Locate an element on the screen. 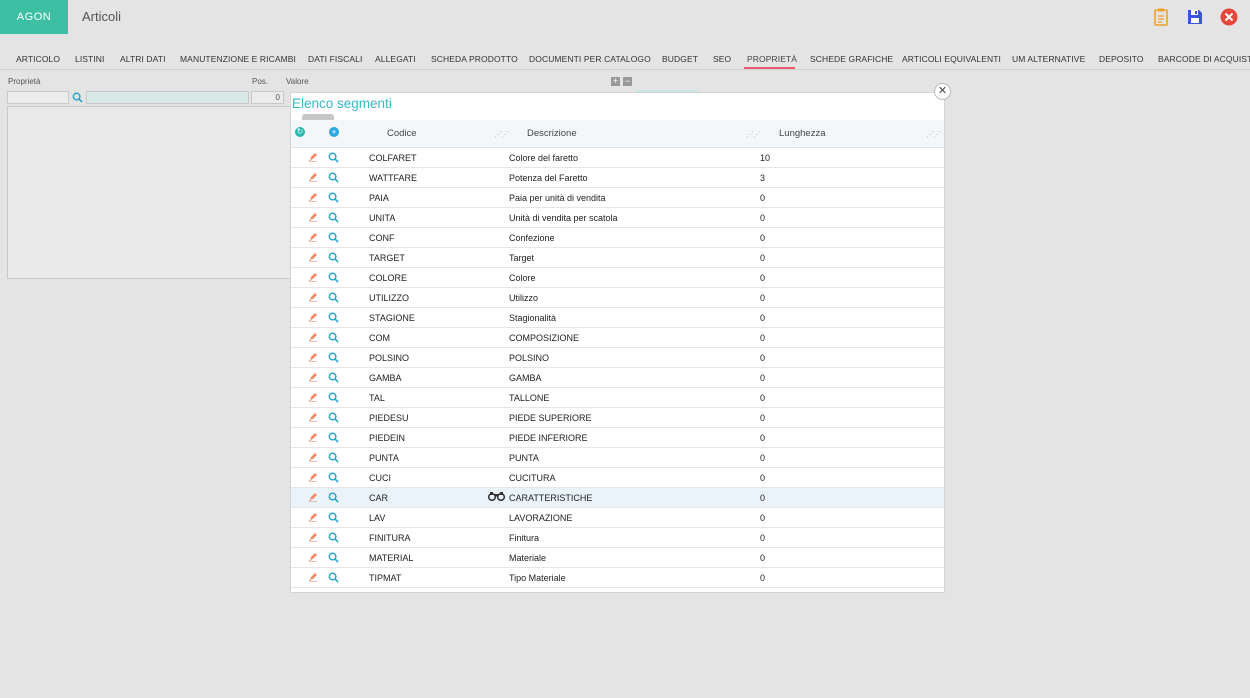  refresh-icon: ↻ is located at coordinates (300, 132).